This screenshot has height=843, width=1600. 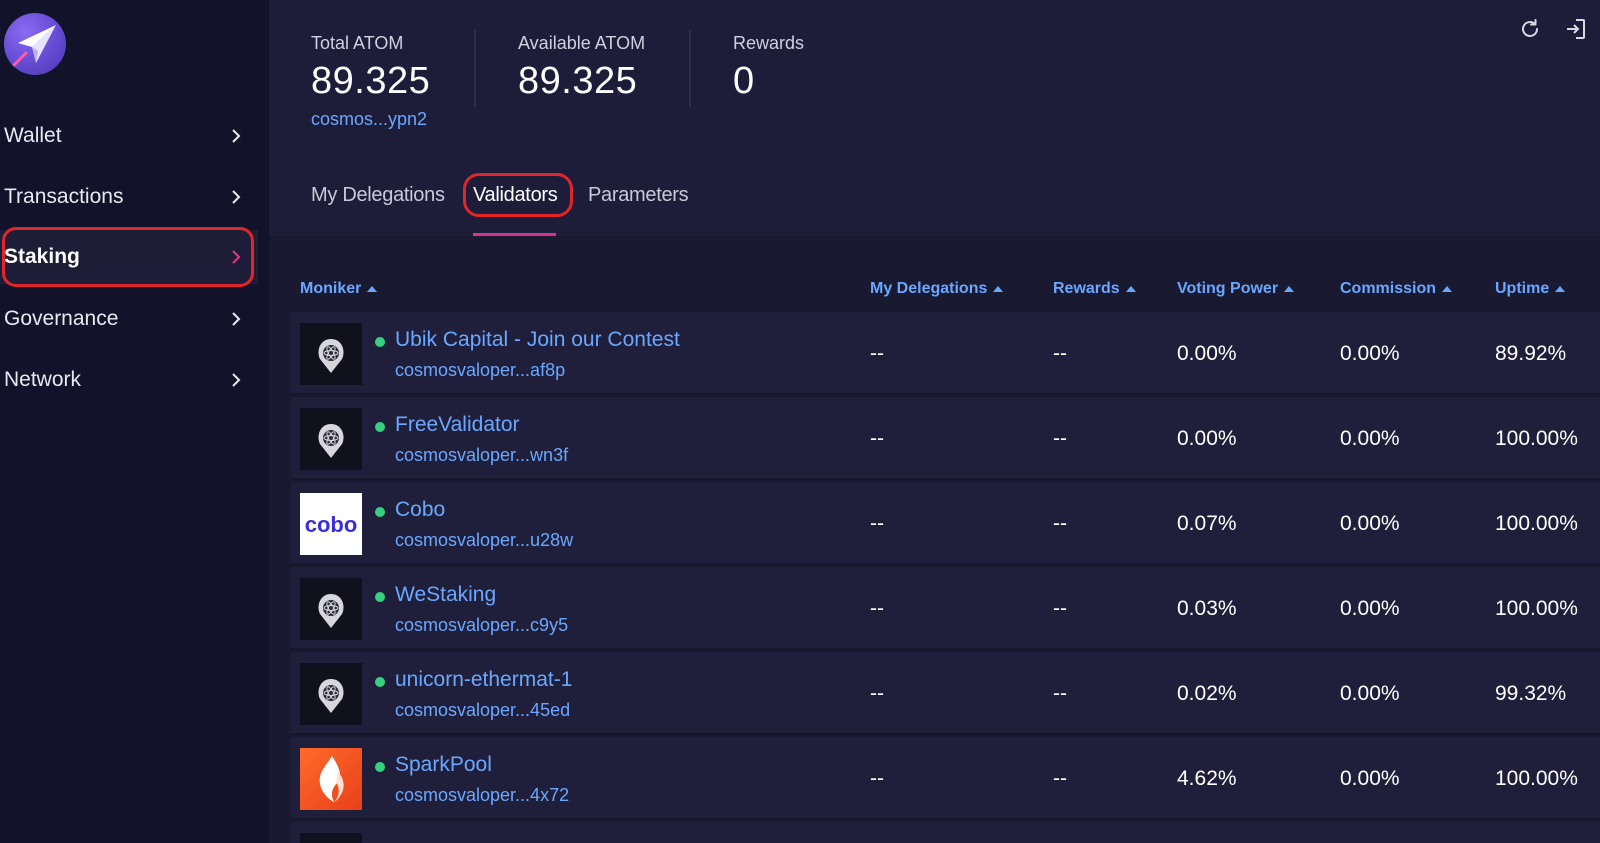 What do you see at coordinates (481, 625) in the screenshot?
I see `validator-operator-address: cosmosvaloper...c9y5` at bounding box center [481, 625].